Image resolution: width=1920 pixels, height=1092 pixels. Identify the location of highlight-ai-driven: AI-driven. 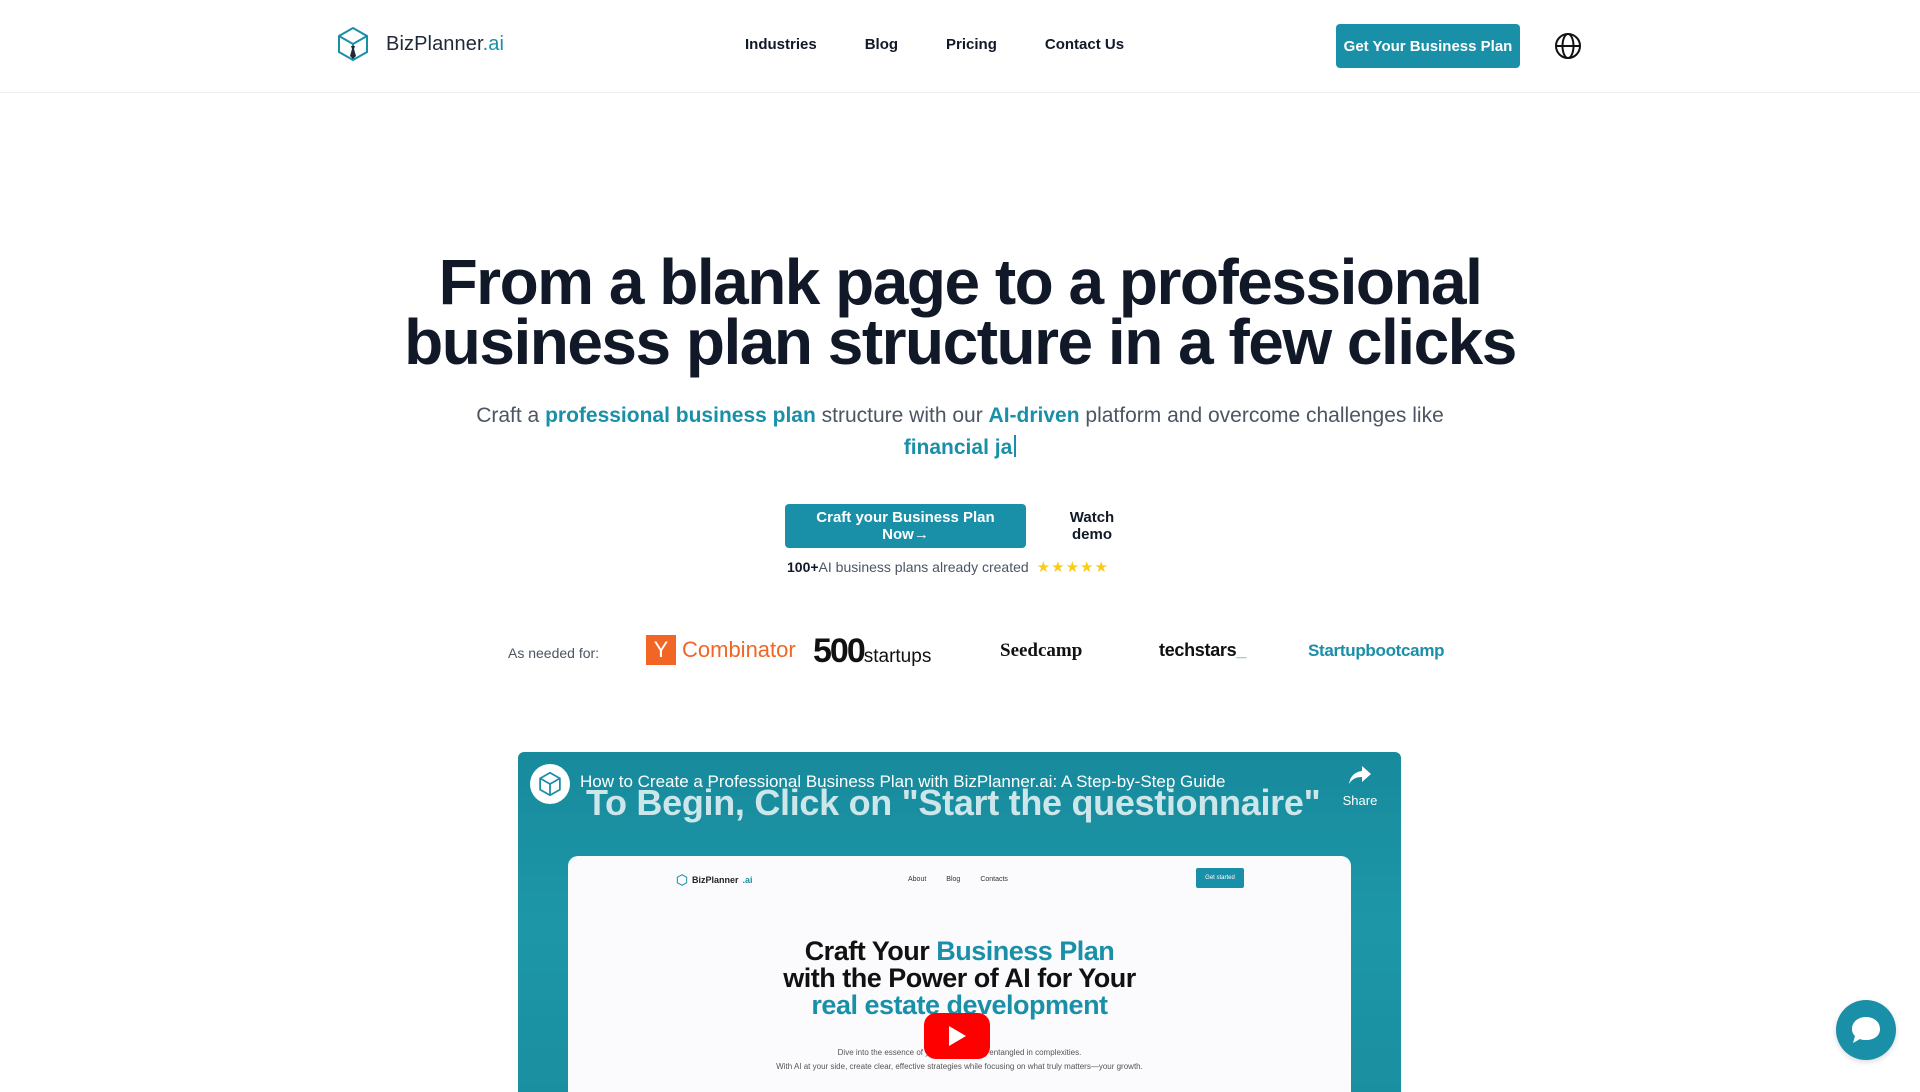
(1034, 415).